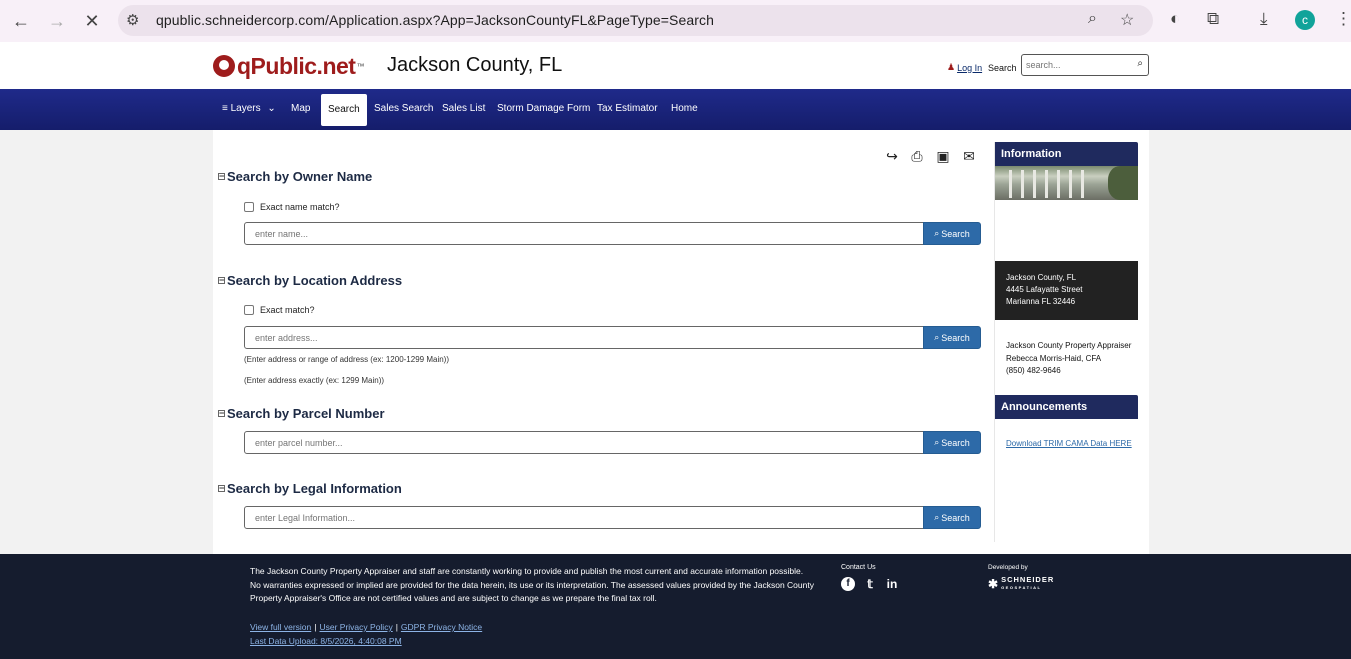 The width and height of the screenshot is (1351, 659). I want to click on nav-layers: ≡ Layers ⌄, so click(249, 108).